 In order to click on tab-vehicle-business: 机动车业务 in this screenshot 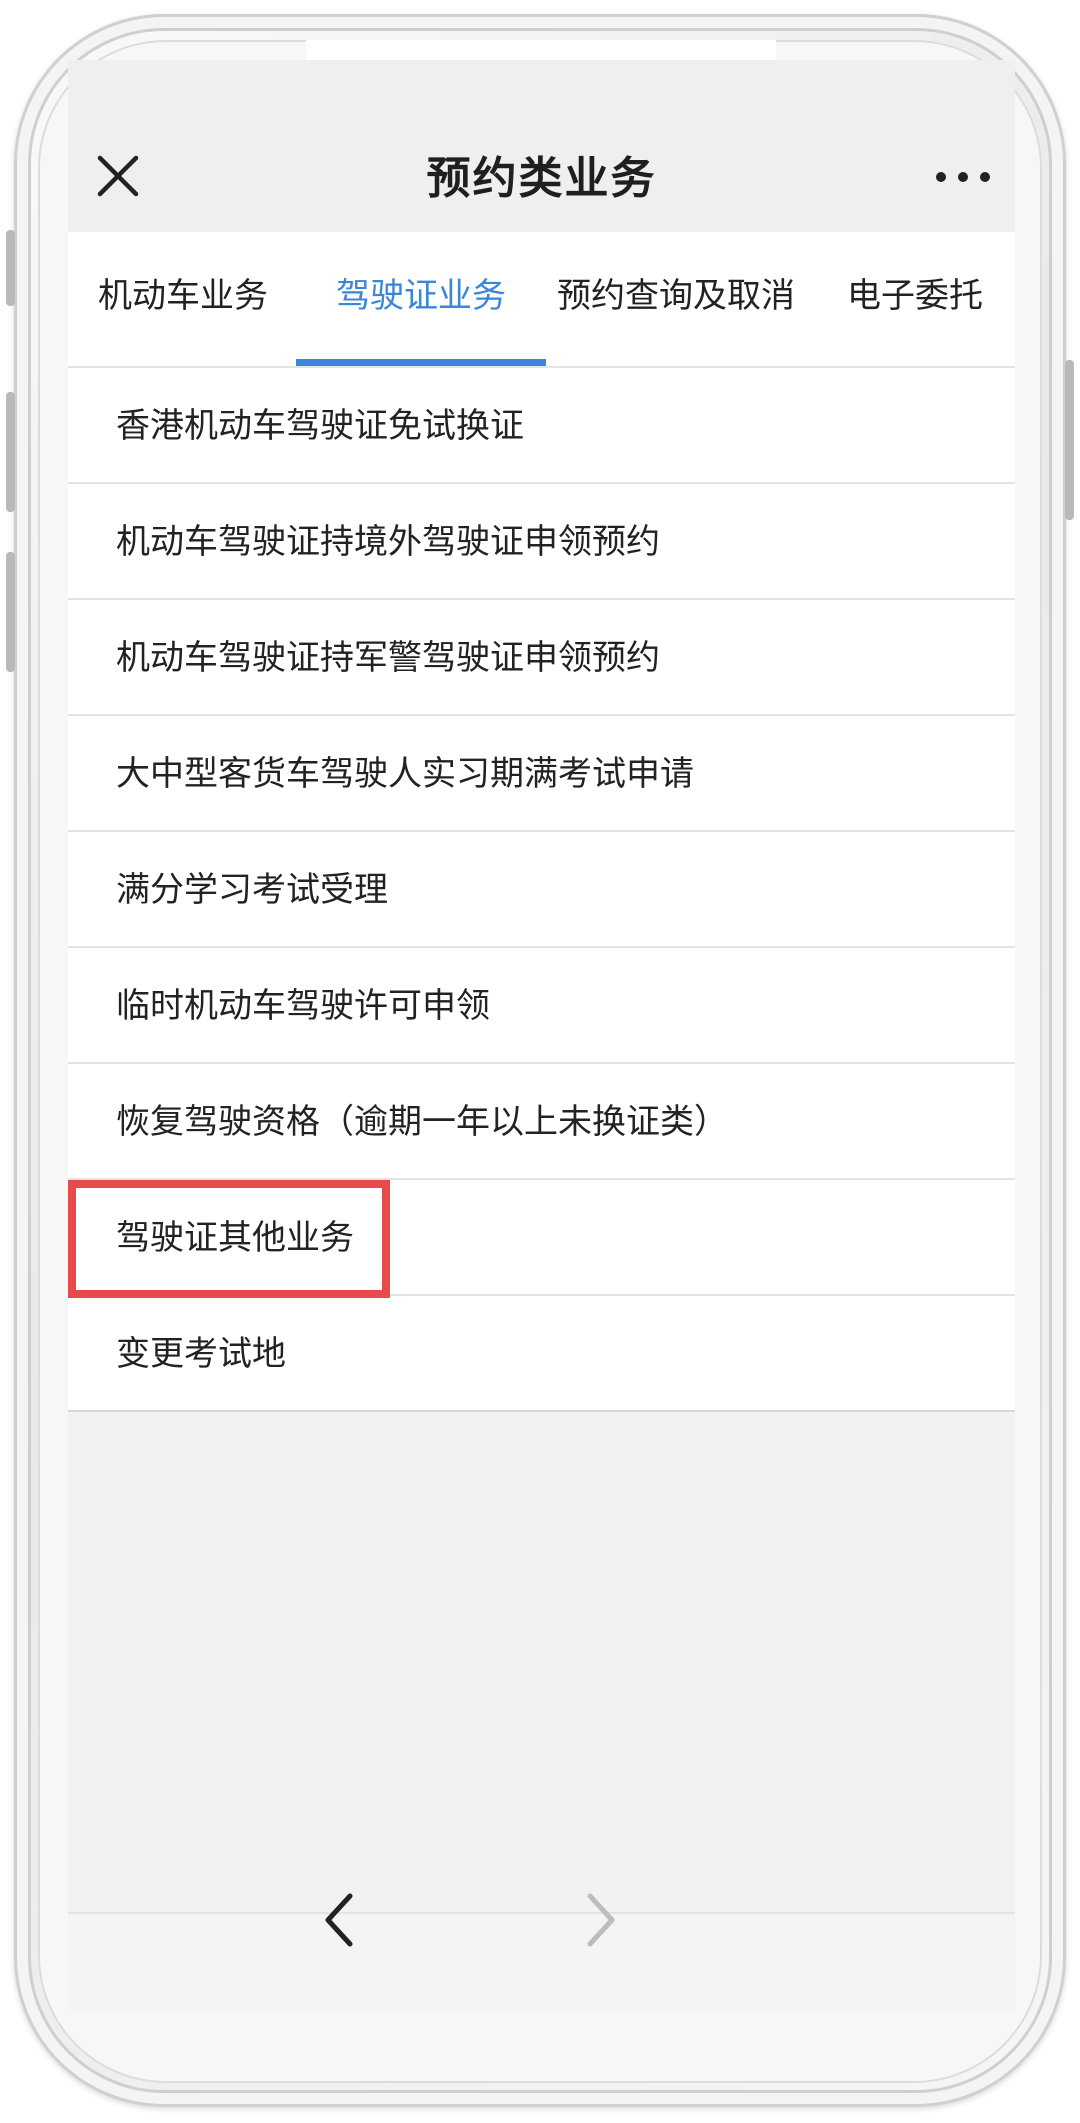, I will do `click(183, 299)`.